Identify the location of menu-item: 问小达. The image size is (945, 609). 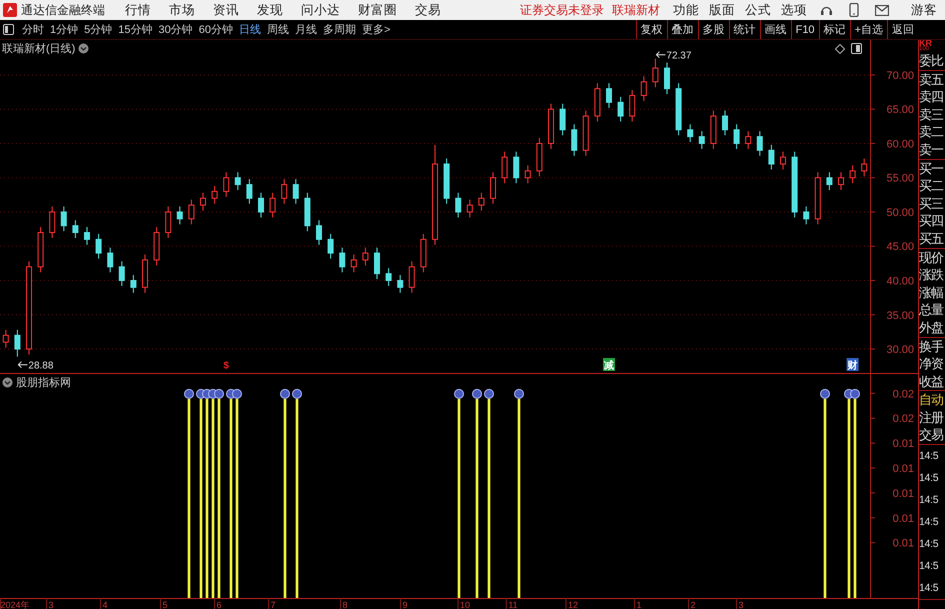
(320, 10).